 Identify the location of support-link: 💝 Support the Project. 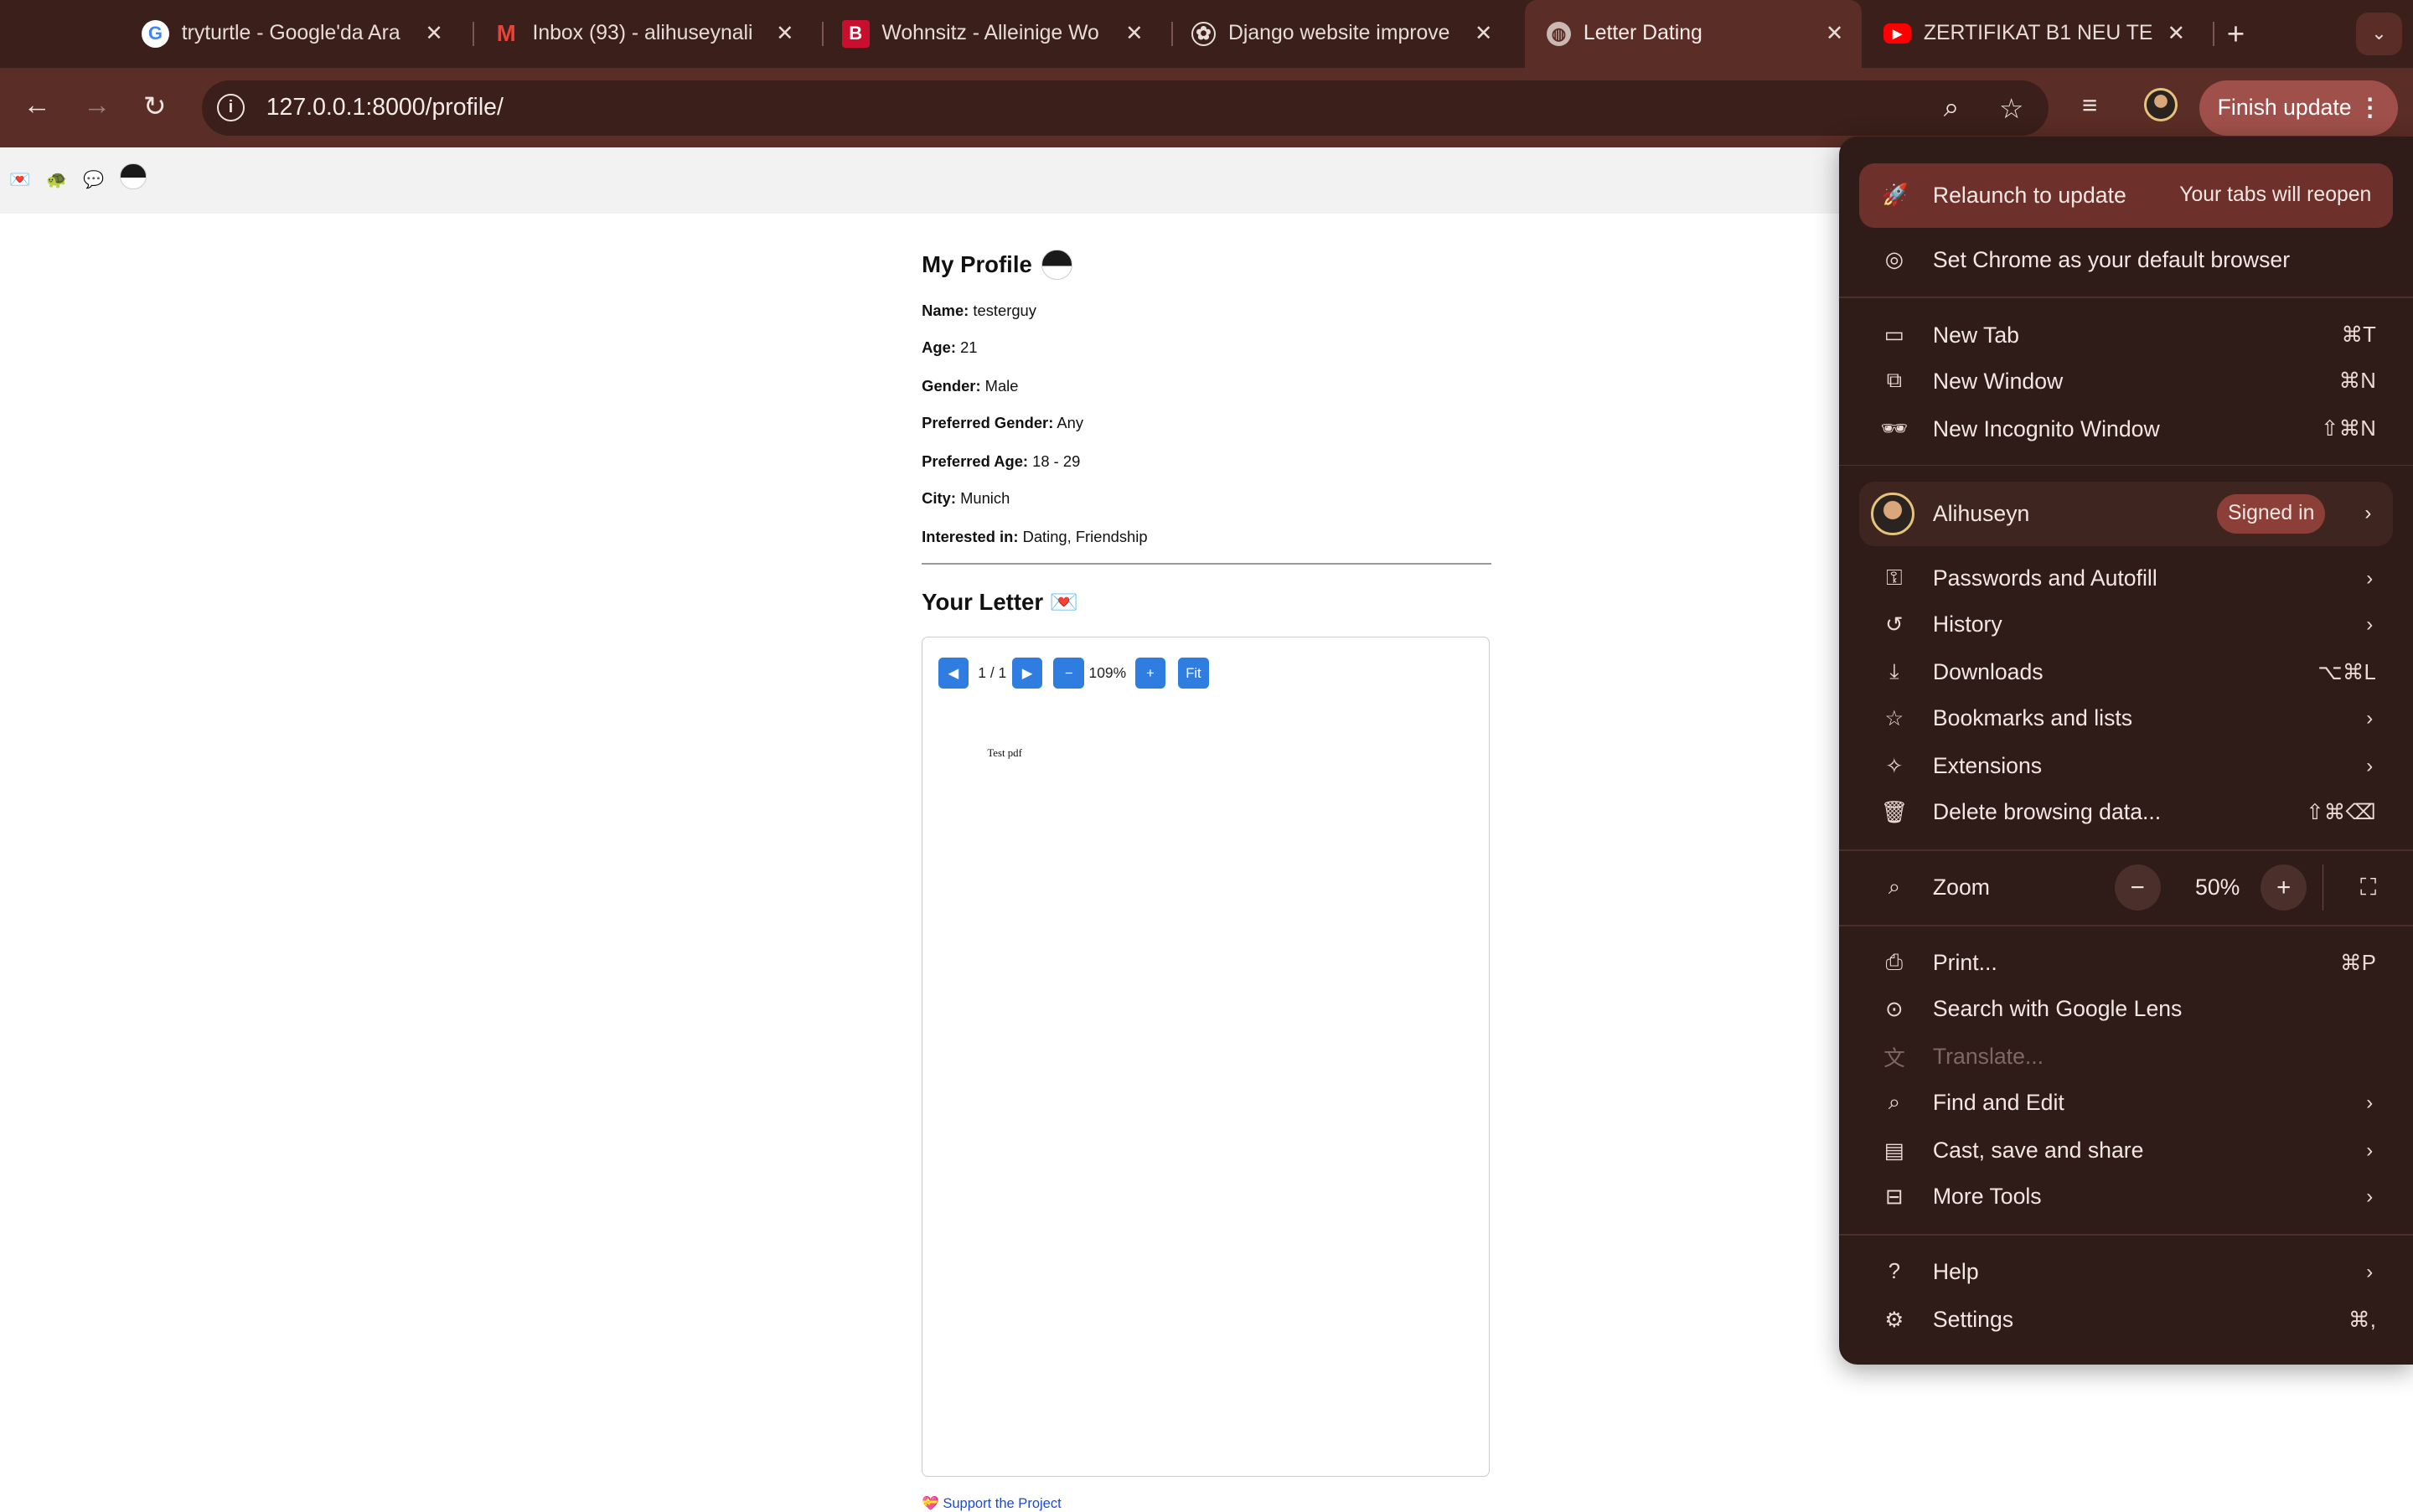
(992, 1503).